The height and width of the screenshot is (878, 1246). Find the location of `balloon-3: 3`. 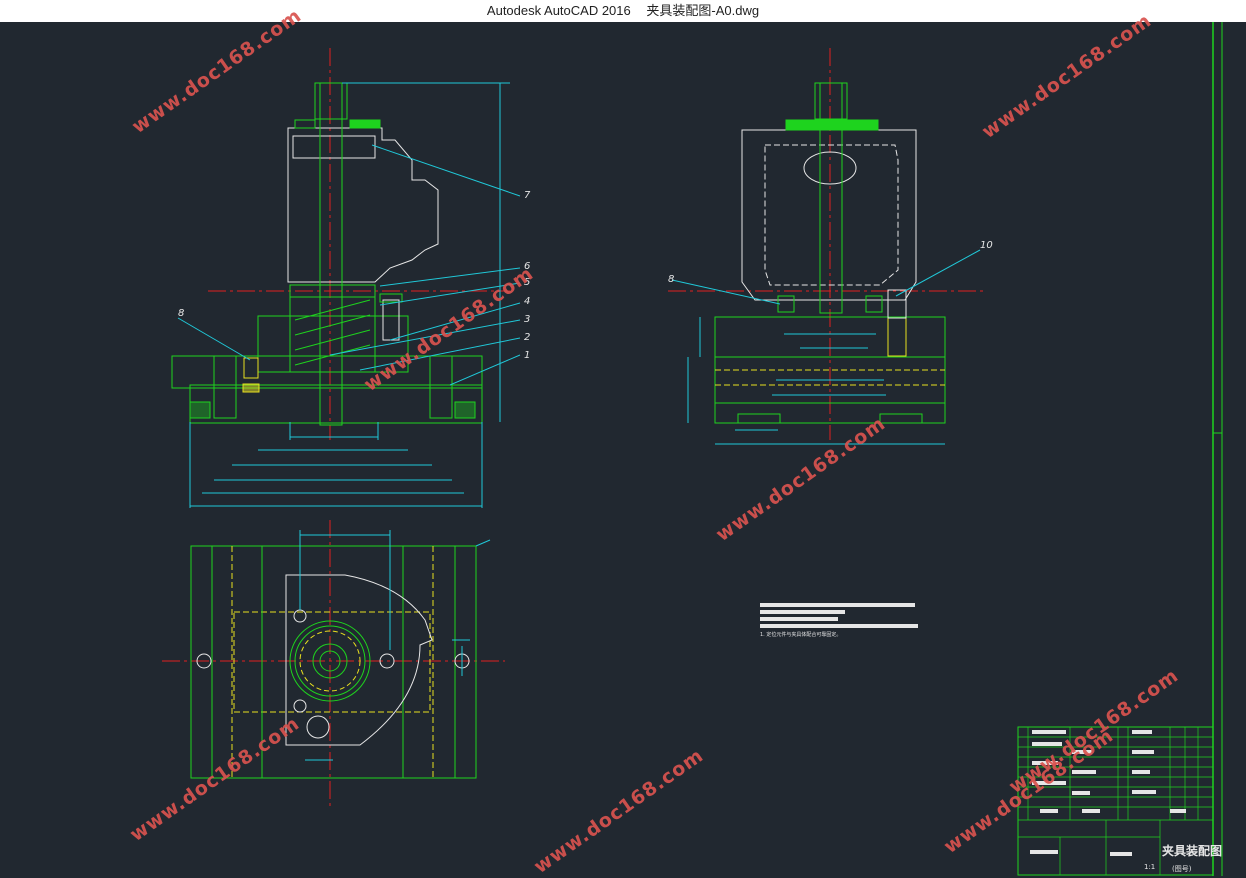

balloon-3: 3 is located at coordinates (527, 319).